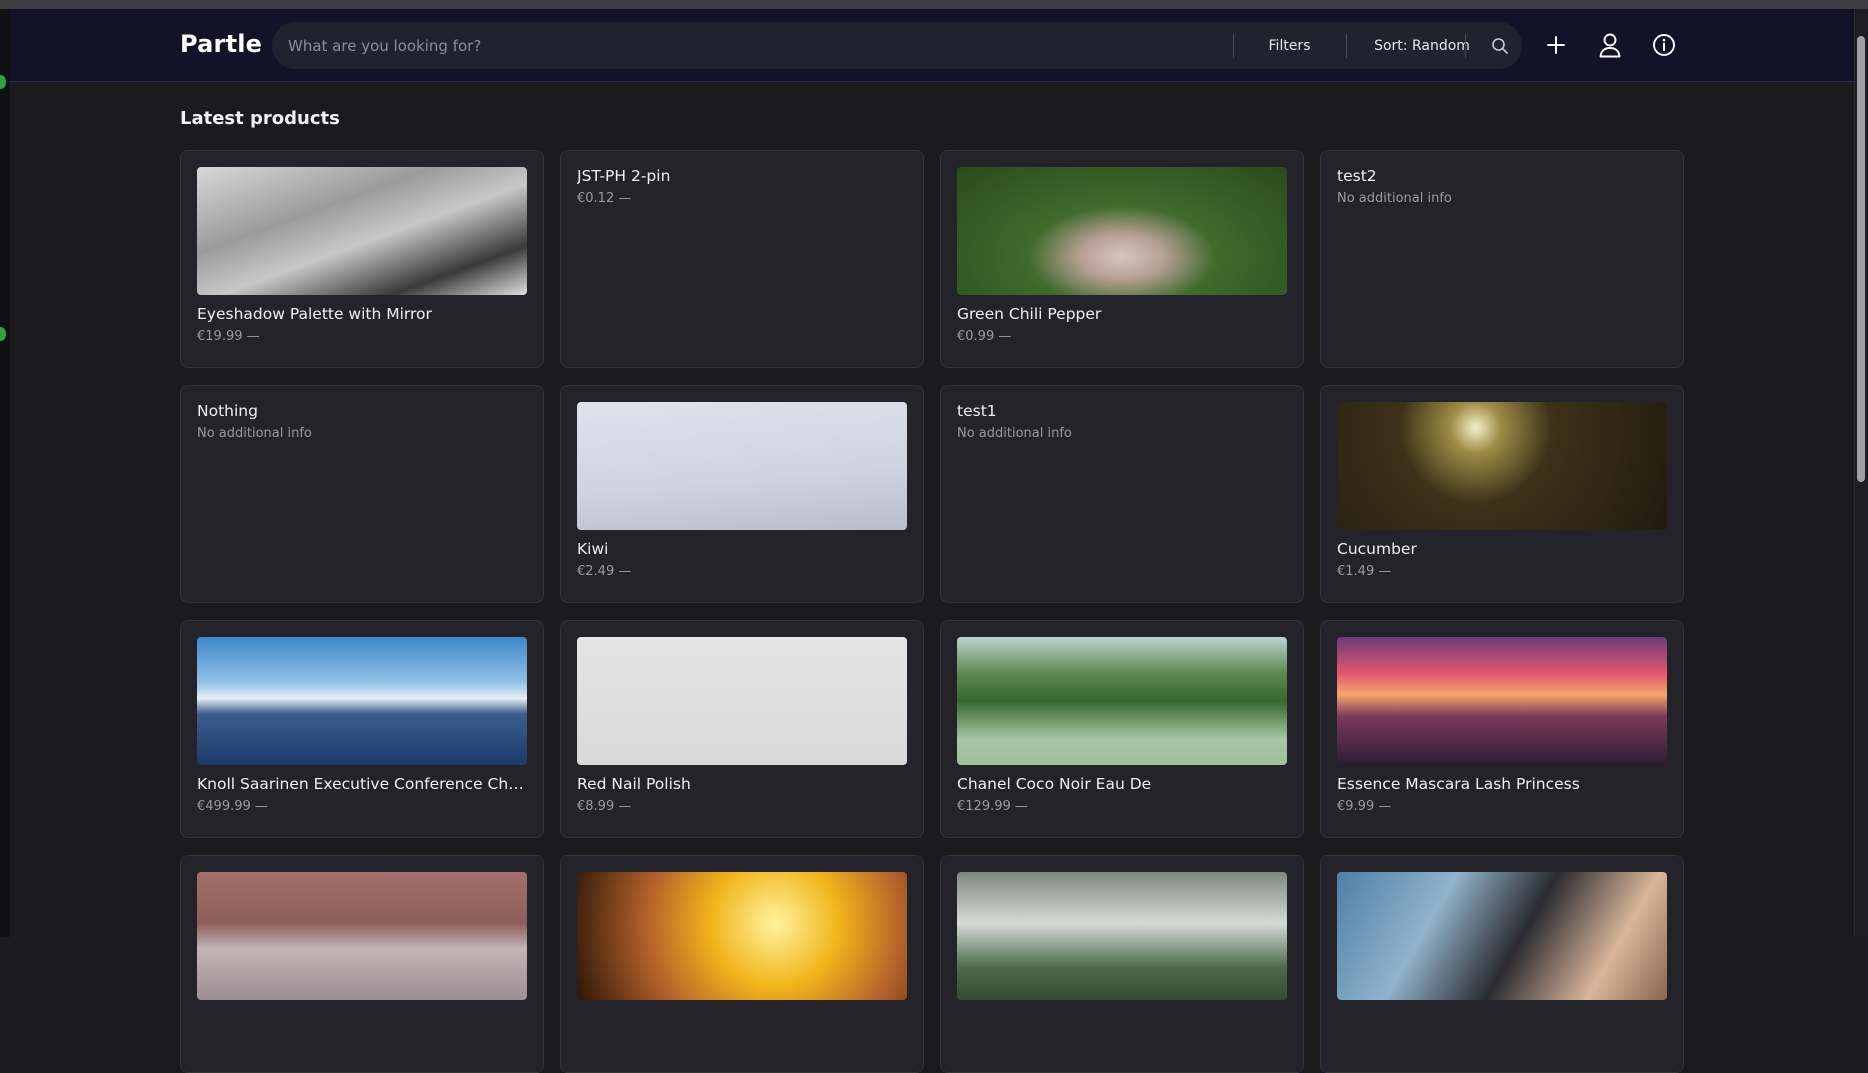  I want to click on product-title: Essence Mascara Lash Princess, so click(1458, 784).